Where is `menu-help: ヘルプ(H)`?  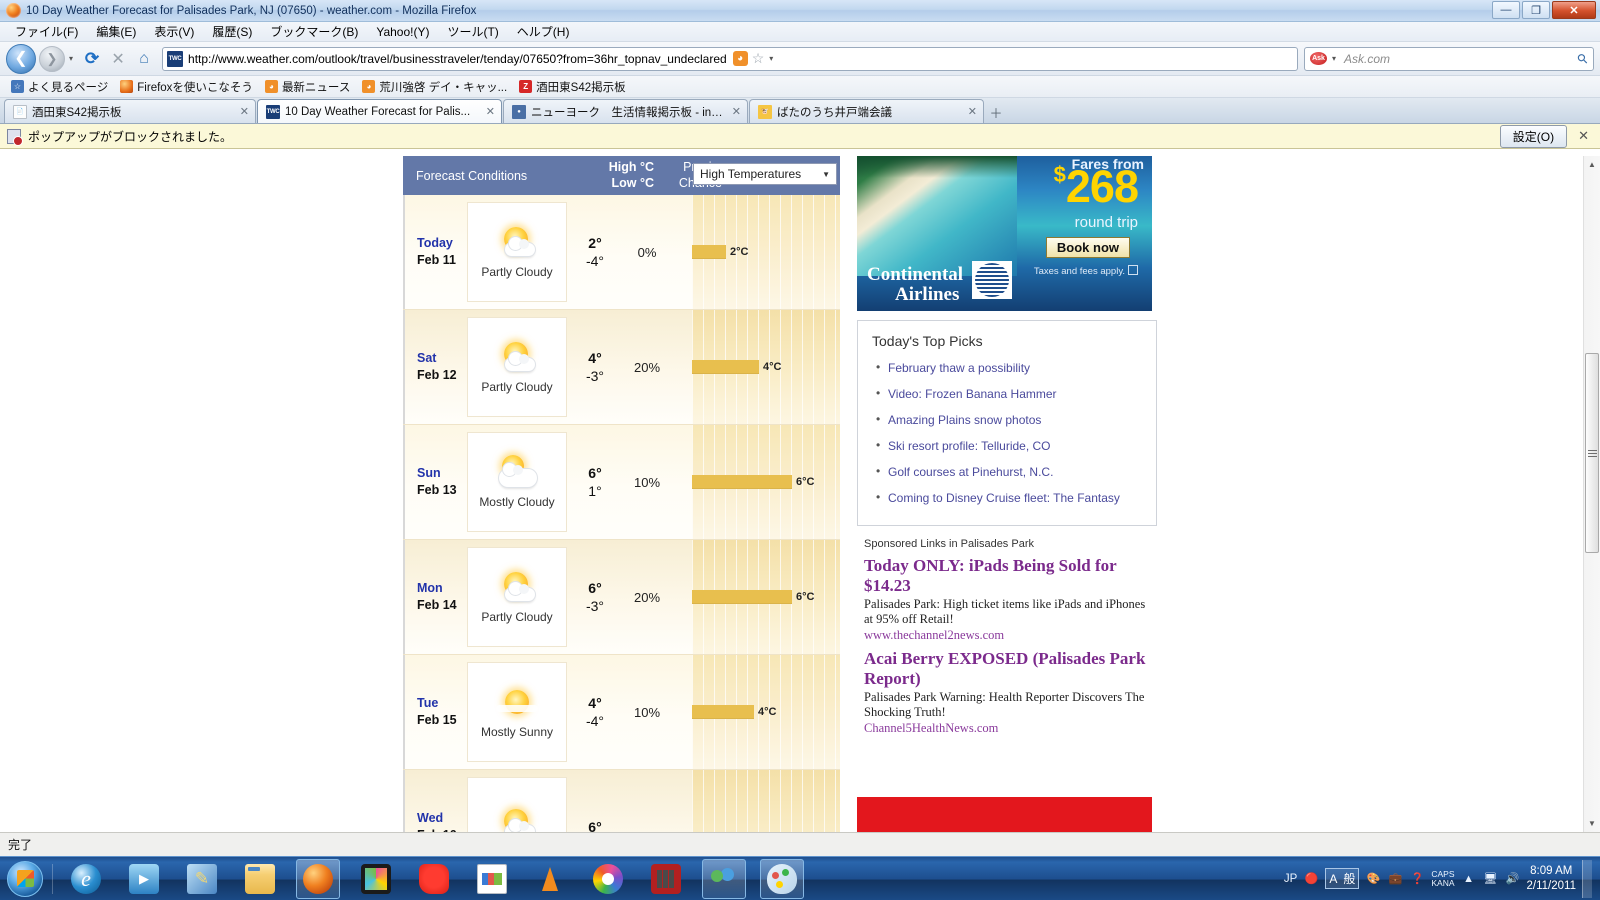
menu-help: ヘルプ(H) is located at coordinates (543, 31).